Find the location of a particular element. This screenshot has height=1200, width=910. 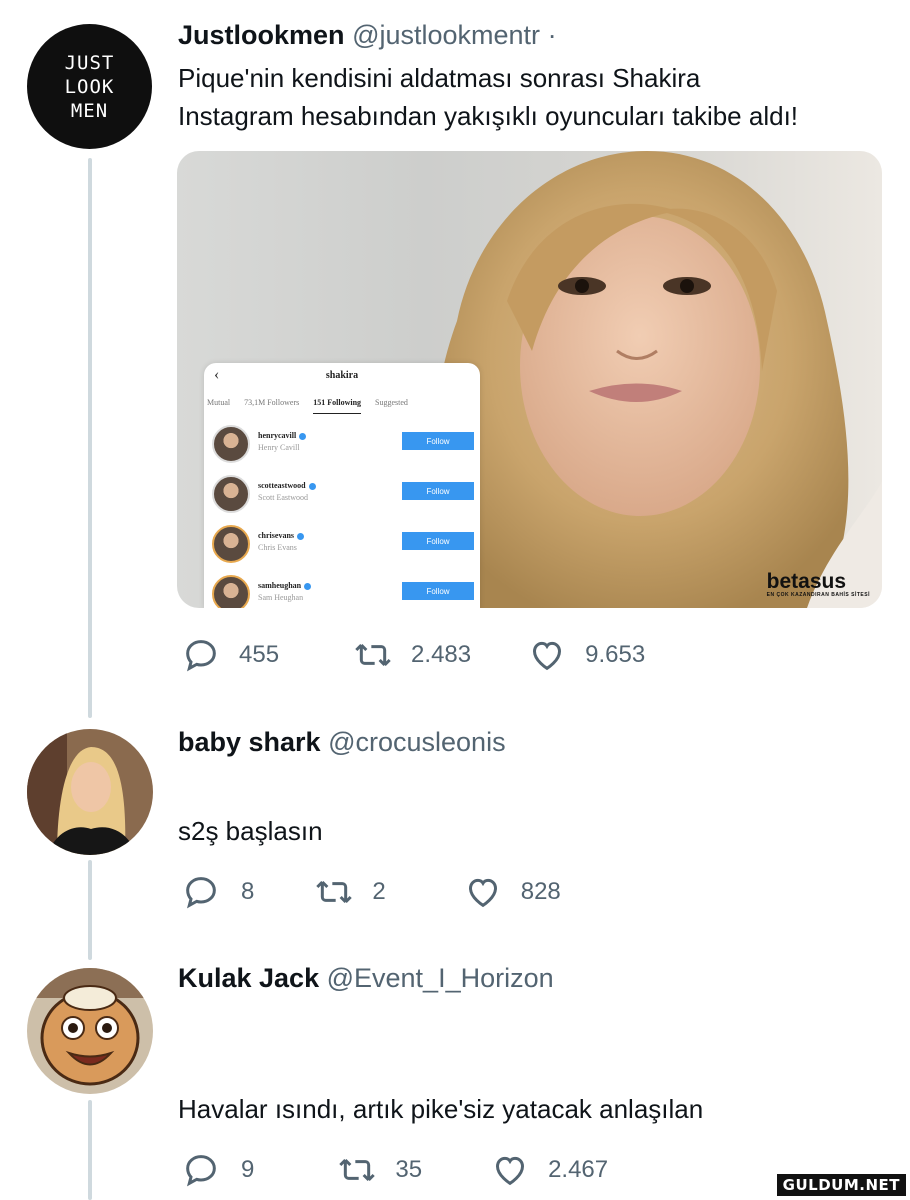

tweet-header: baby shark @crocusleonis is located at coordinates (342, 742).